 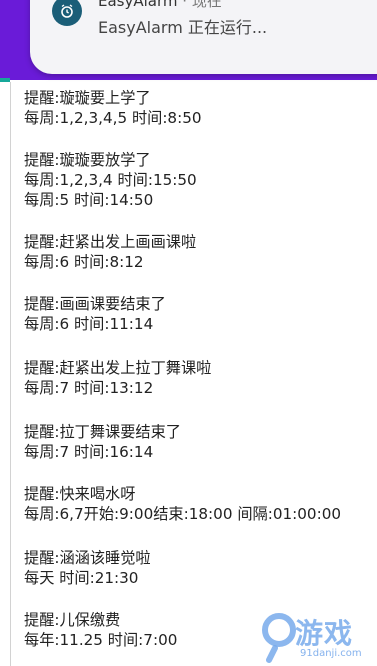 What do you see at coordinates (89, 200) in the screenshot?
I see `alarm-schedule: 每周:5 时间:14:50` at bounding box center [89, 200].